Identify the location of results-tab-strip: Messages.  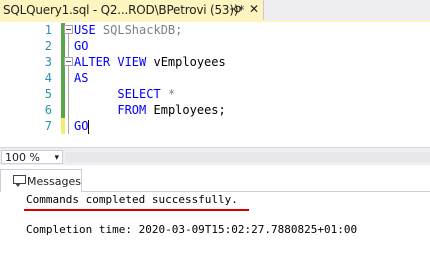
(215, 179).